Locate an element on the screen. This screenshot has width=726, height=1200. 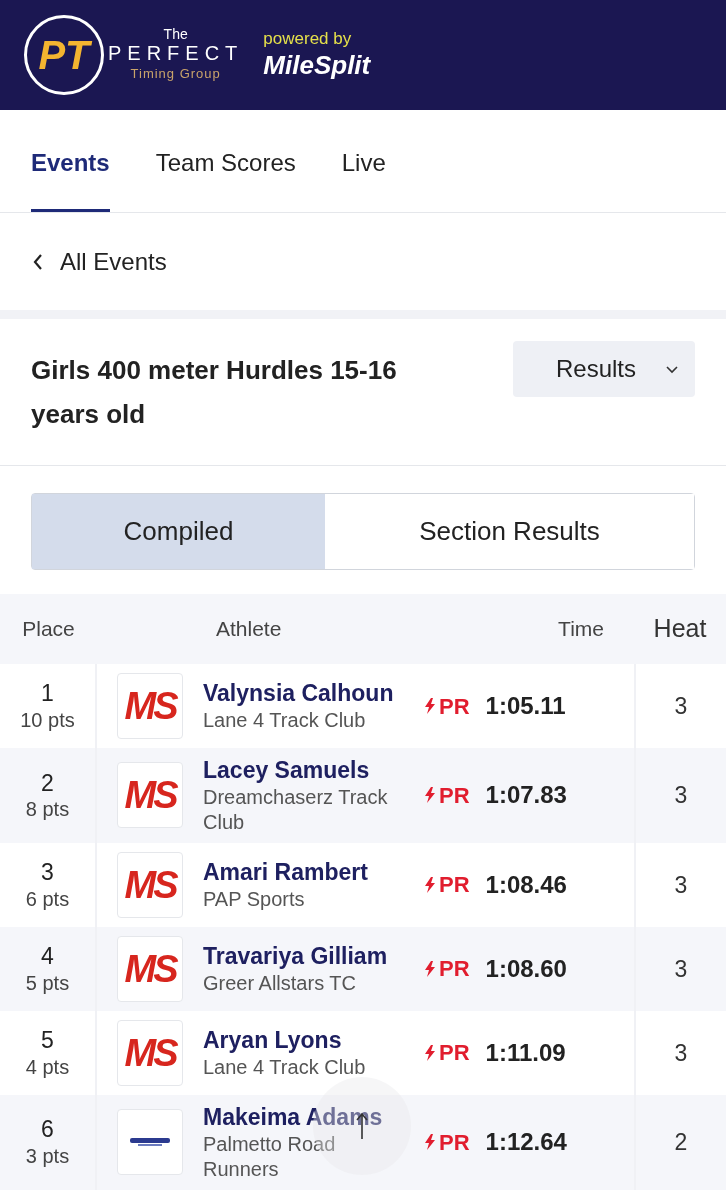
heat-number: 2 is located at coordinates (681, 1142).